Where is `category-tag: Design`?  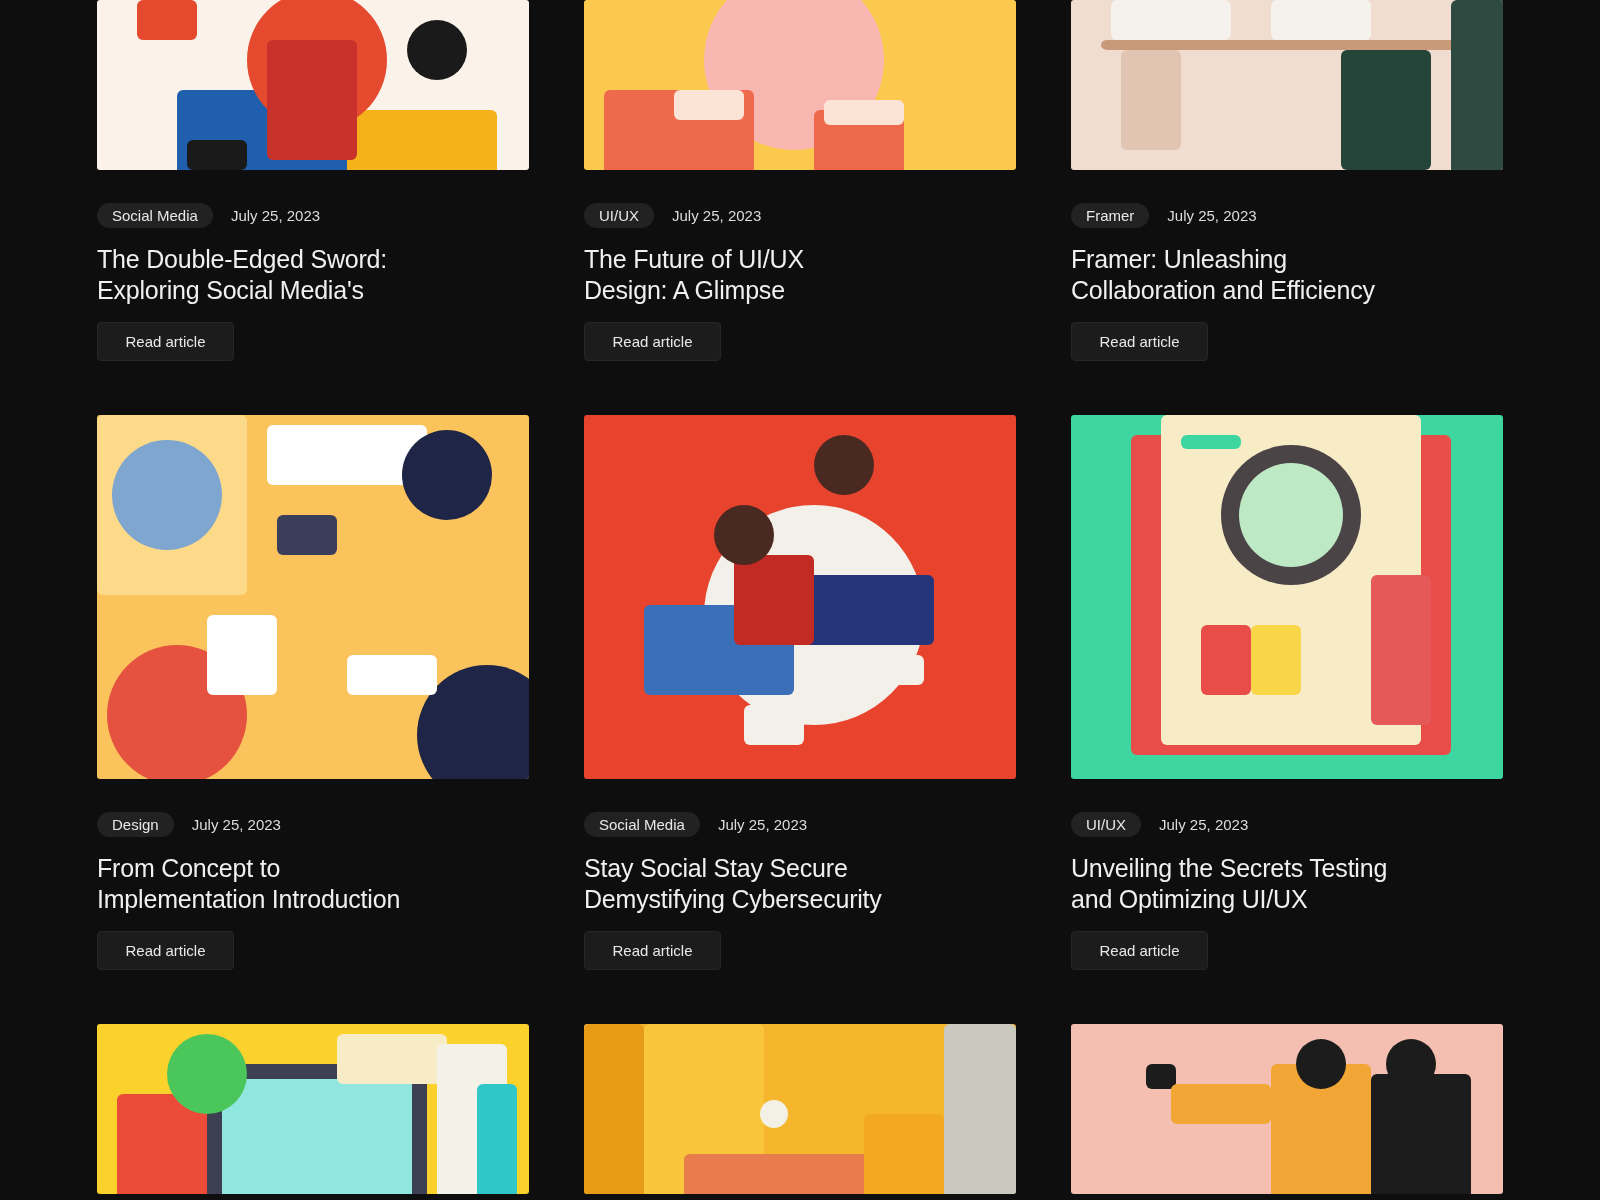 category-tag: Design is located at coordinates (135, 824).